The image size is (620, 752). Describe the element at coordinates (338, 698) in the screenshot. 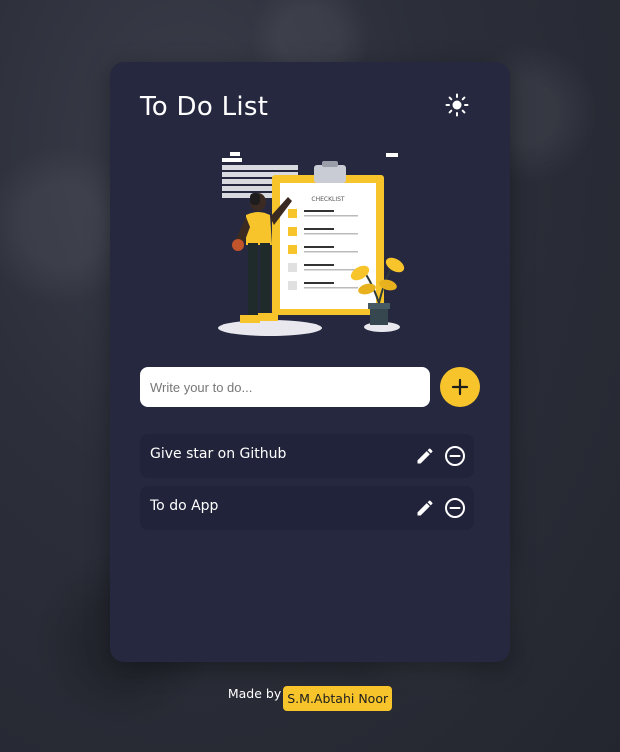

I see `author-badge: S.M.Abtahi Noor` at that location.